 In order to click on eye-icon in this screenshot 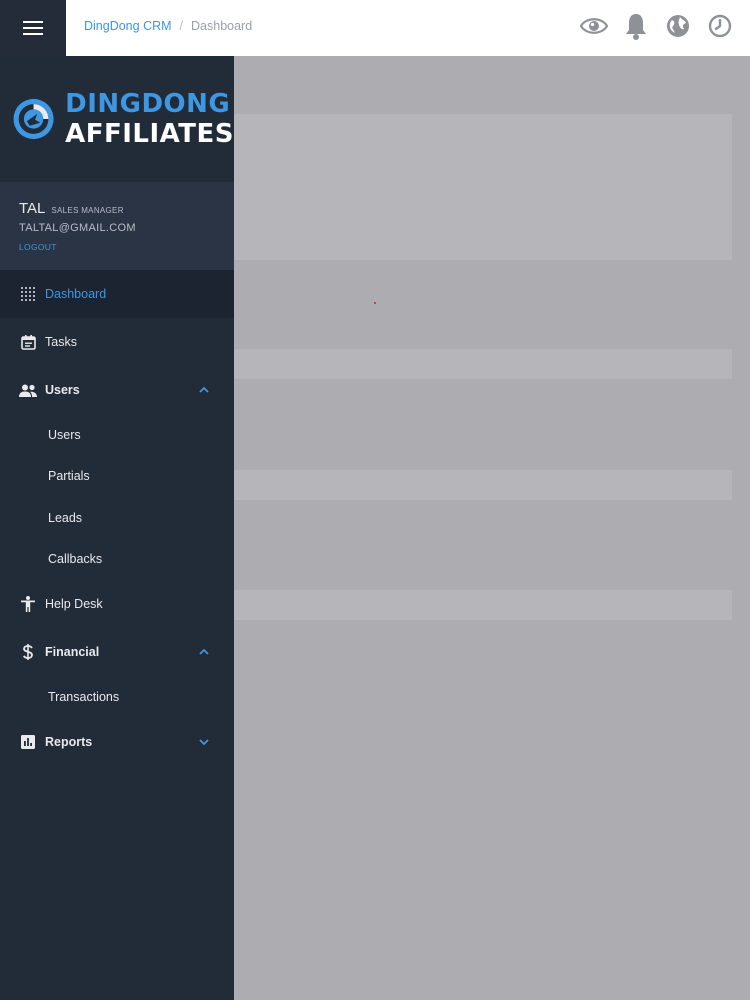, I will do `click(594, 26)`.